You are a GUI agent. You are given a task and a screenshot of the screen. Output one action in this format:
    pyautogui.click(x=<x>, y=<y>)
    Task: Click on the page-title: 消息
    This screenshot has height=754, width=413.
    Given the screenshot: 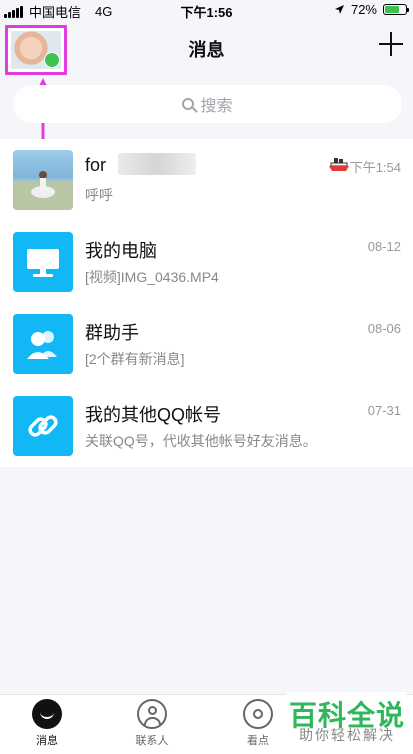 What is the action you would take?
    pyautogui.click(x=206, y=50)
    